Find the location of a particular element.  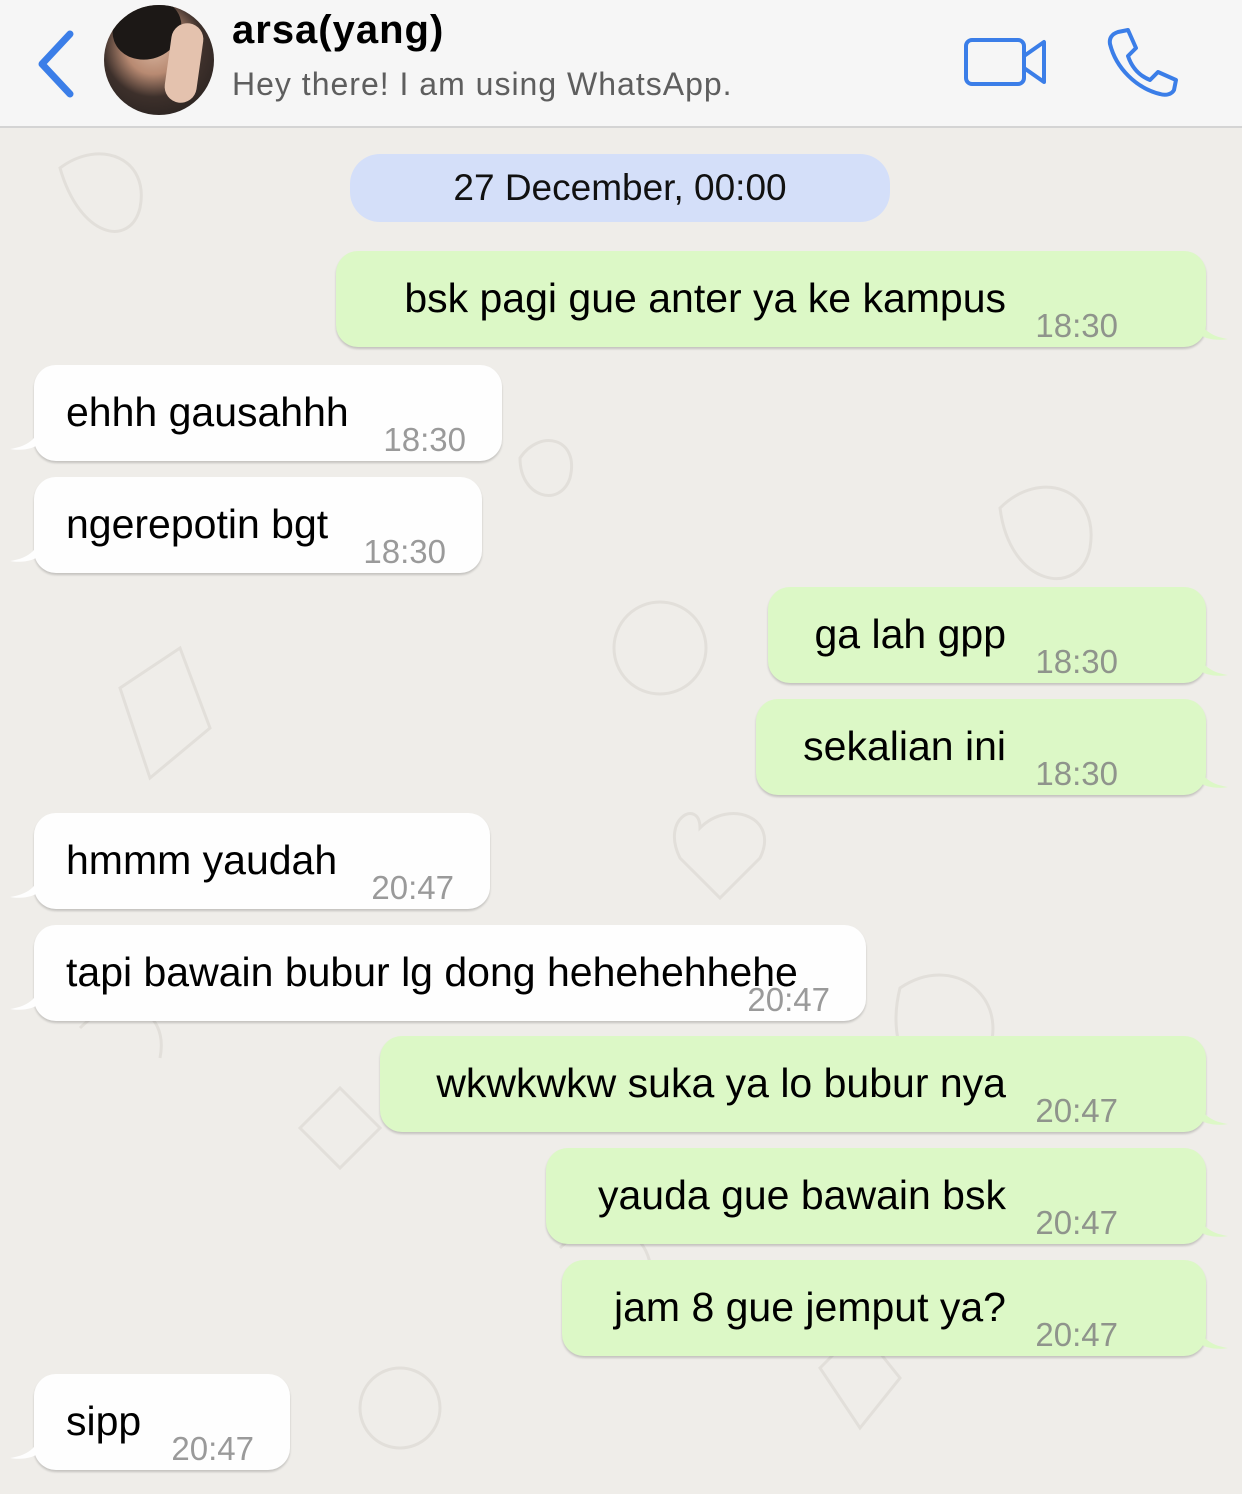

message-text: tapi bawain bubur lg dong hehehehhehe is located at coordinates (432, 972).